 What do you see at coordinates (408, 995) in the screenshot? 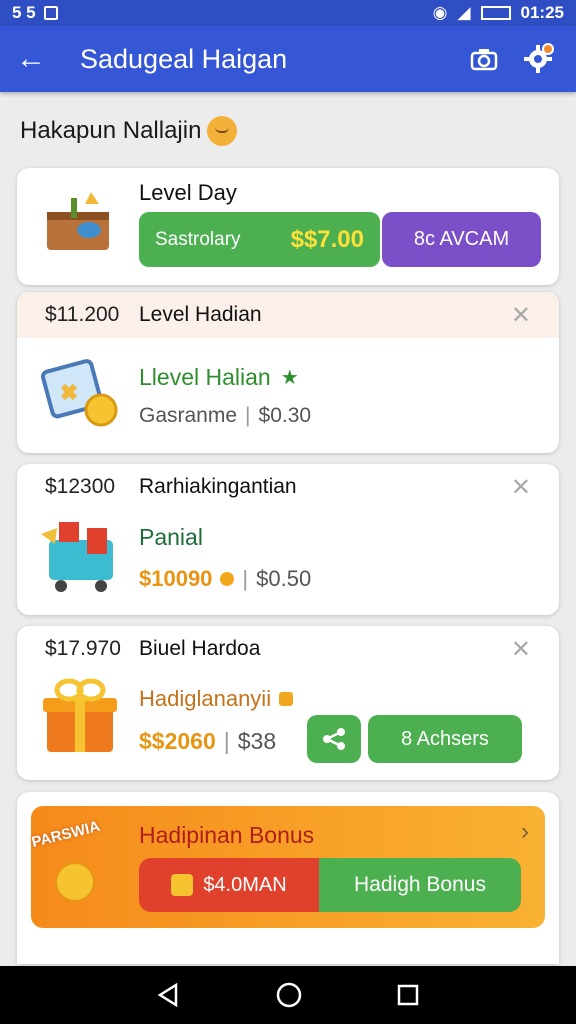
I see `recents-nav-icon` at bounding box center [408, 995].